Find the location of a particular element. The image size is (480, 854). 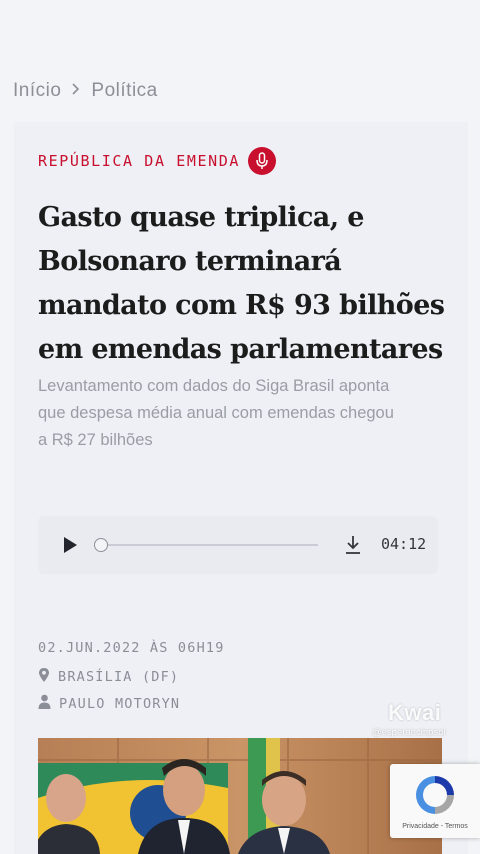

microphone-icon is located at coordinates (261, 161).